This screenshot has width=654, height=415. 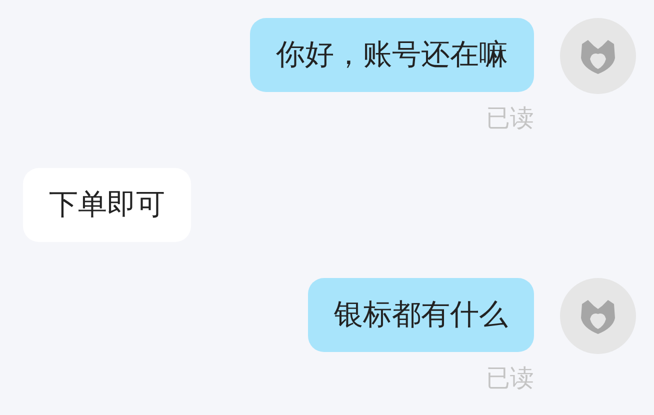 What do you see at coordinates (392, 55) in the screenshot?
I see `message-bubble: 你好，账号还在嘛` at bounding box center [392, 55].